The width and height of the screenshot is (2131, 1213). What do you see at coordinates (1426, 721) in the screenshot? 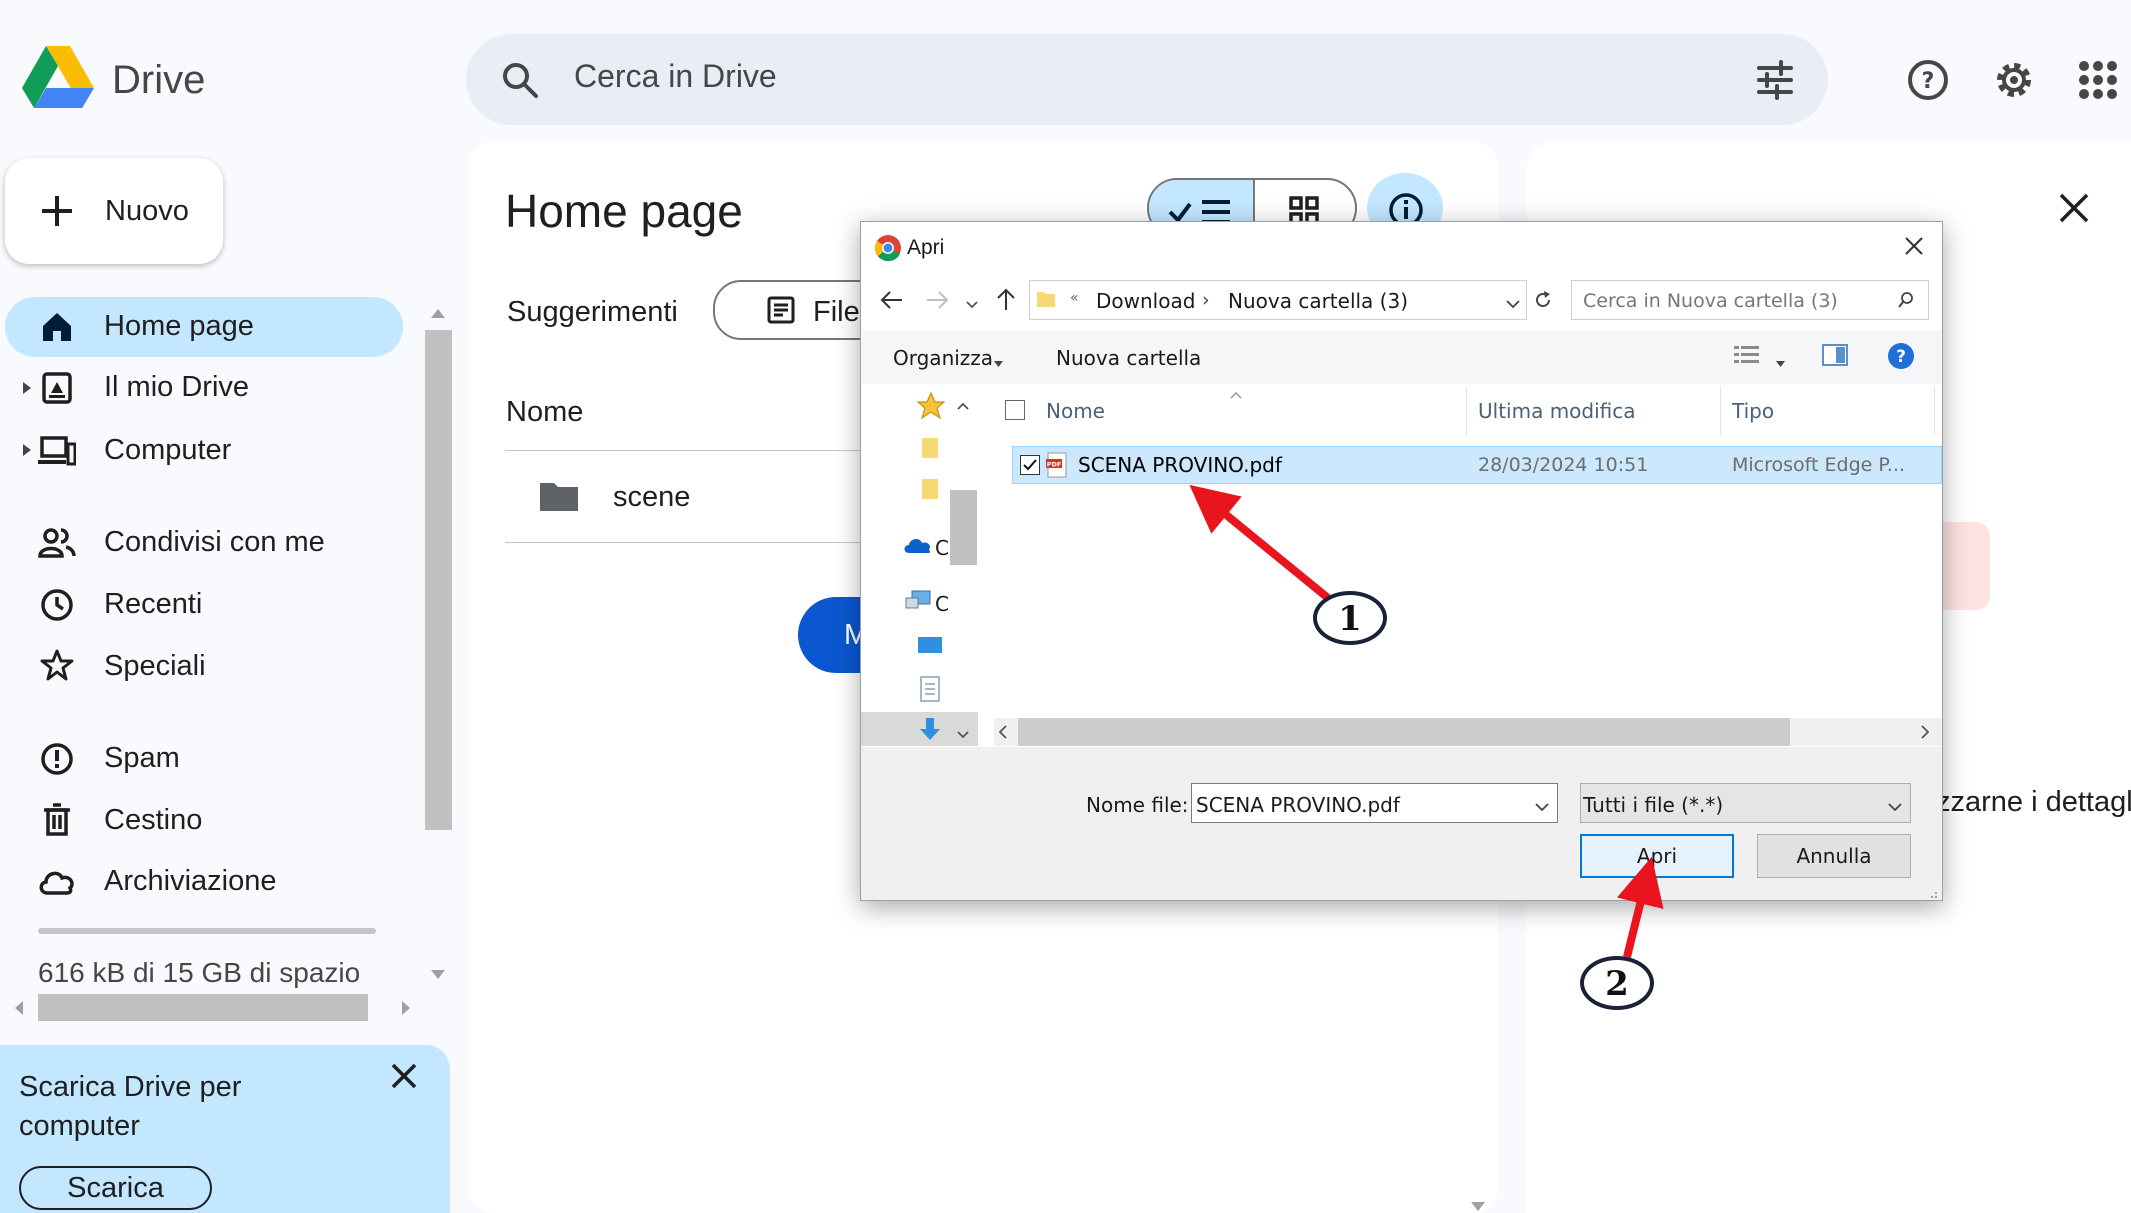
I see `annotation-arrows` at bounding box center [1426, 721].